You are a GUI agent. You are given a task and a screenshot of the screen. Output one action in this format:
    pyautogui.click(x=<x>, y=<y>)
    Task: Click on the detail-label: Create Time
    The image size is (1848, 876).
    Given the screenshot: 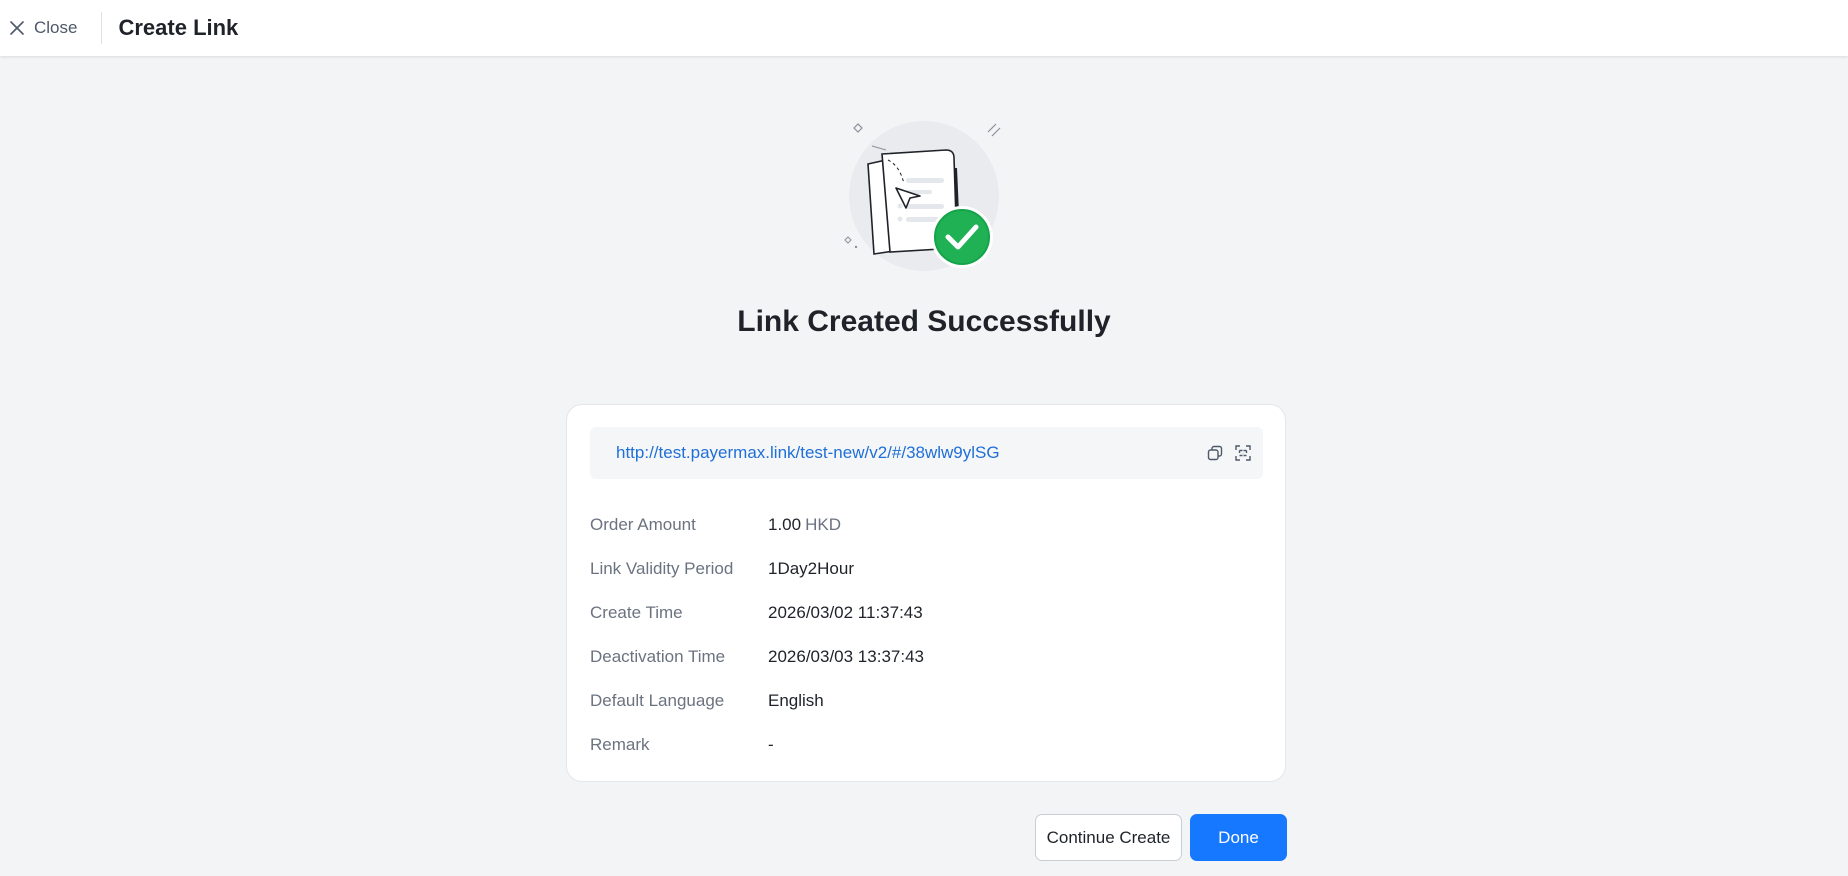 What is the action you would take?
    pyautogui.click(x=636, y=612)
    